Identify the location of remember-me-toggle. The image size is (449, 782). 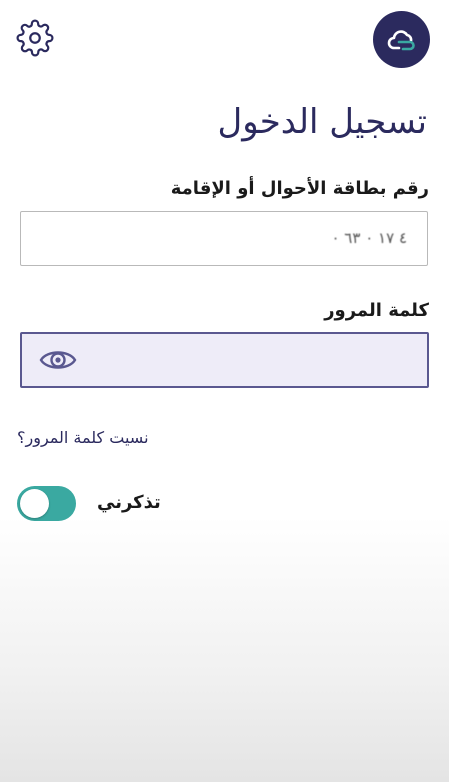
(46, 503).